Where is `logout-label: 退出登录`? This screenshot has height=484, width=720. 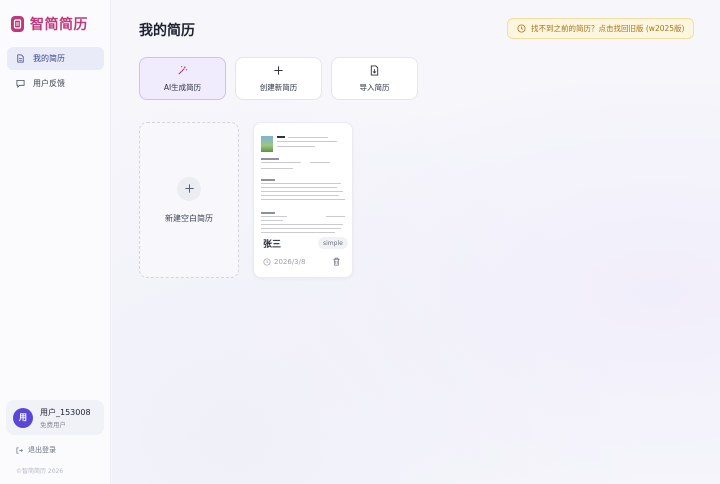
logout-label: 退出登录 is located at coordinates (42, 450).